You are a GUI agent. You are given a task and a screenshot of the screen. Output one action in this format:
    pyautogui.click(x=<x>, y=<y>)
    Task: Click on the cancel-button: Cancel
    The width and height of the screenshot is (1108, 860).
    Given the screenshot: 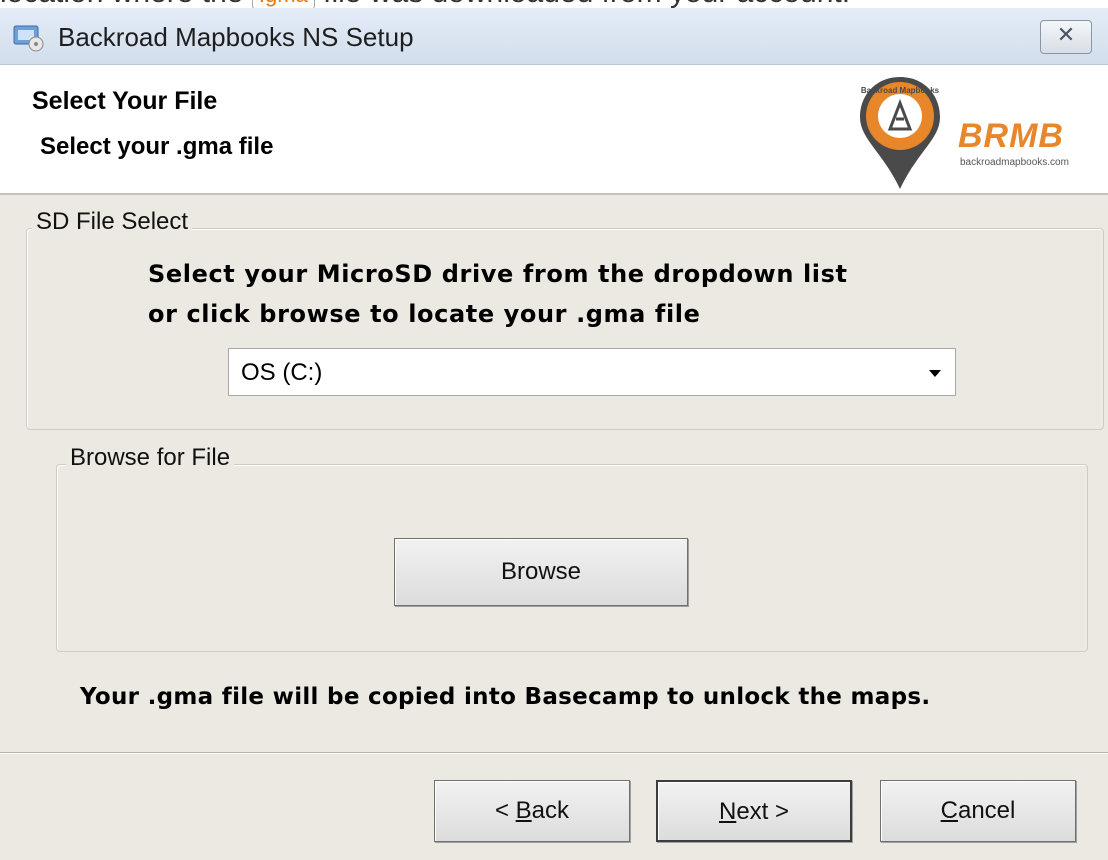 What is the action you would take?
    pyautogui.click(x=978, y=811)
    